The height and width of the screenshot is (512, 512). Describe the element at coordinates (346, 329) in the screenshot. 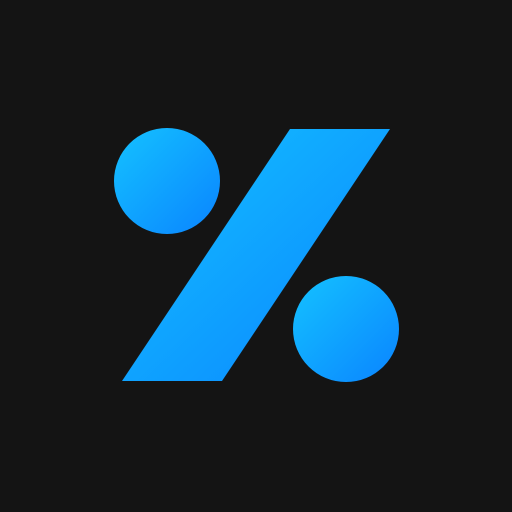

I see `percent-bottom-dot` at that location.